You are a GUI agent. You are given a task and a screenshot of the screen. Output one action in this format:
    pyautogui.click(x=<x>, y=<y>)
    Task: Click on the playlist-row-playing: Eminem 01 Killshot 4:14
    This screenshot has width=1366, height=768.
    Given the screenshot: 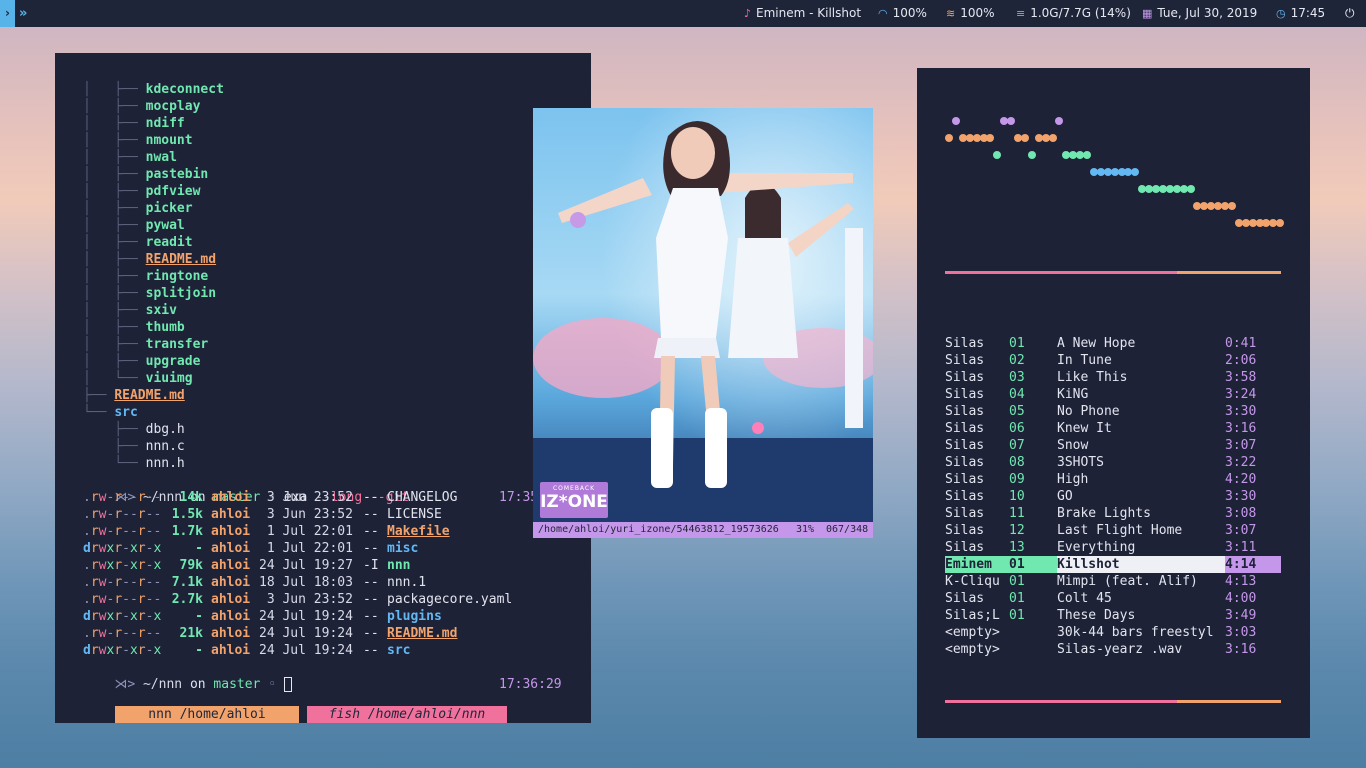 What is the action you would take?
    pyautogui.click(x=1113, y=564)
    